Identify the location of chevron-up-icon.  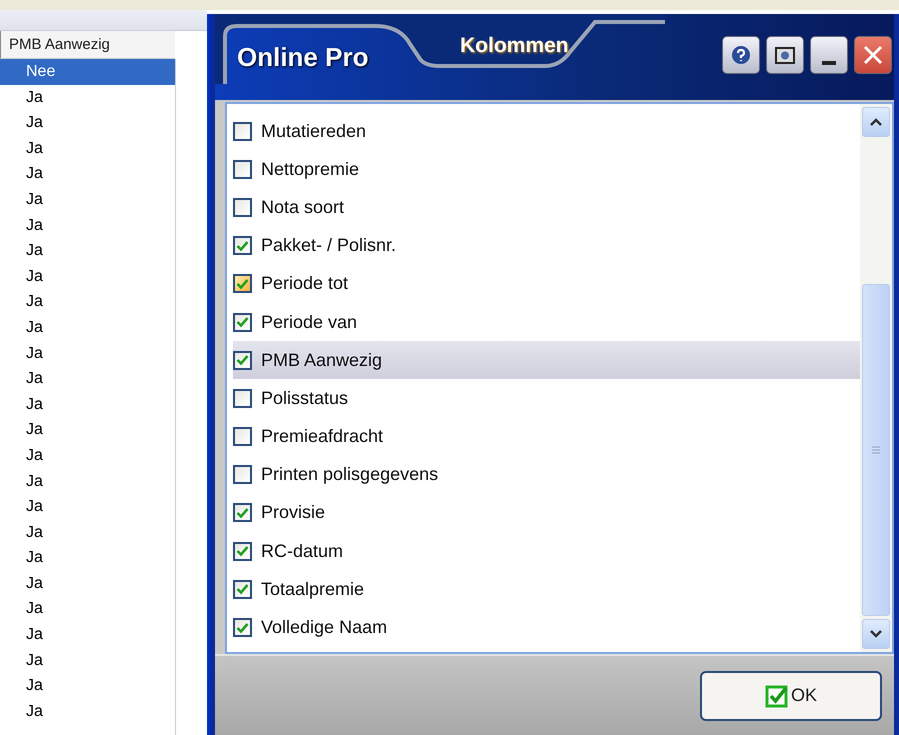
(876, 122).